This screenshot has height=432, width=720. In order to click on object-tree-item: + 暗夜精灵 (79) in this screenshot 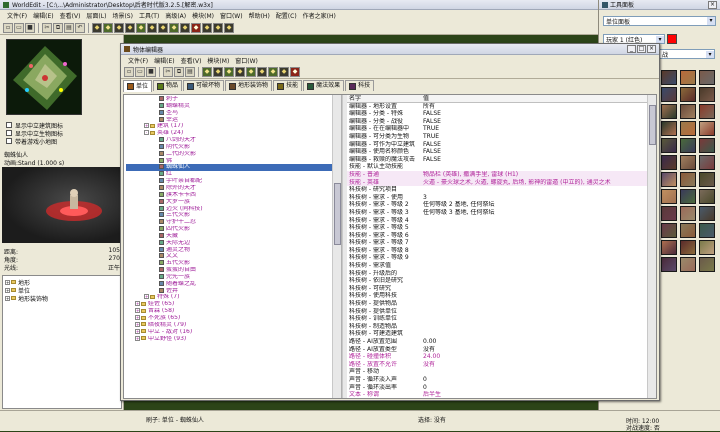, I will do `click(229, 325)`.